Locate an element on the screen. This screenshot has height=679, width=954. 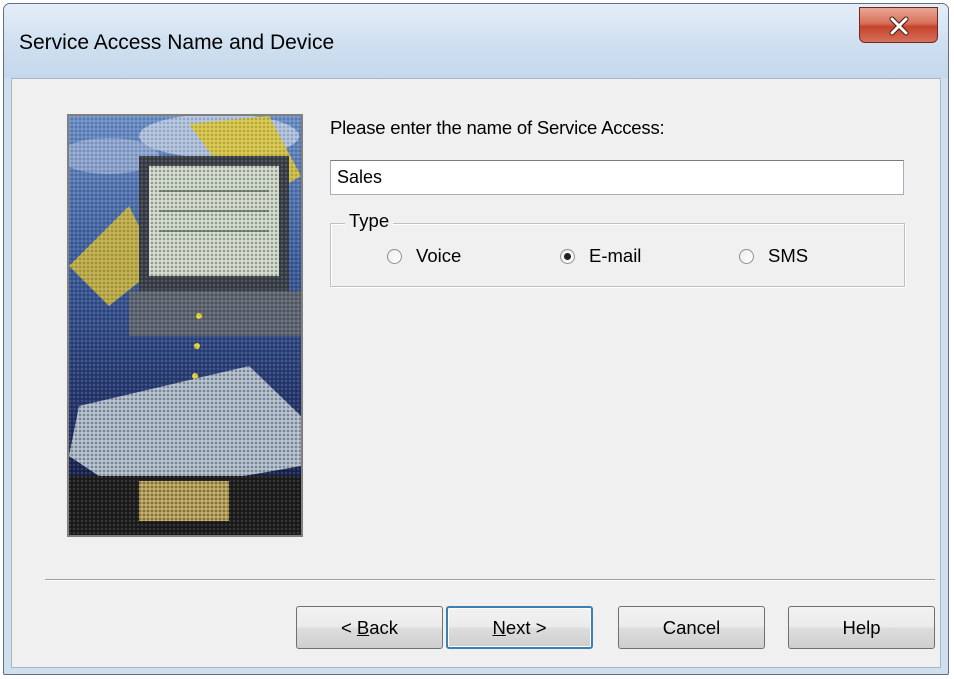
close-button is located at coordinates (898, 25).